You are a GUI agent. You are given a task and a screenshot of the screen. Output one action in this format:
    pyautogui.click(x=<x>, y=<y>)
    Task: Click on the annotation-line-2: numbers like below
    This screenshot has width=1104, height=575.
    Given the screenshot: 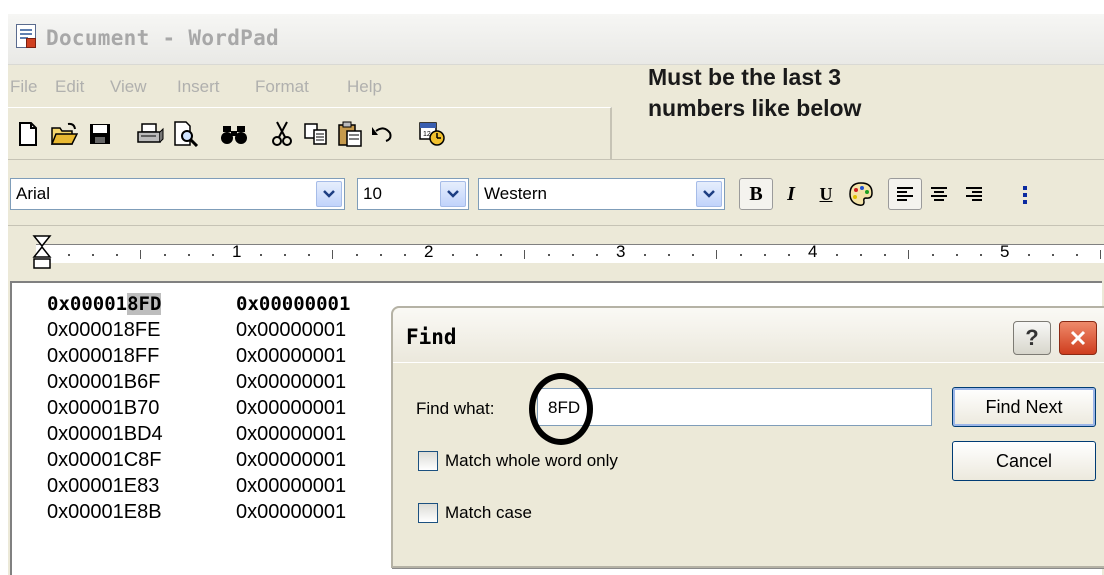 What is the action you would take?
    pyautogui.click(x=755, y=108)
    